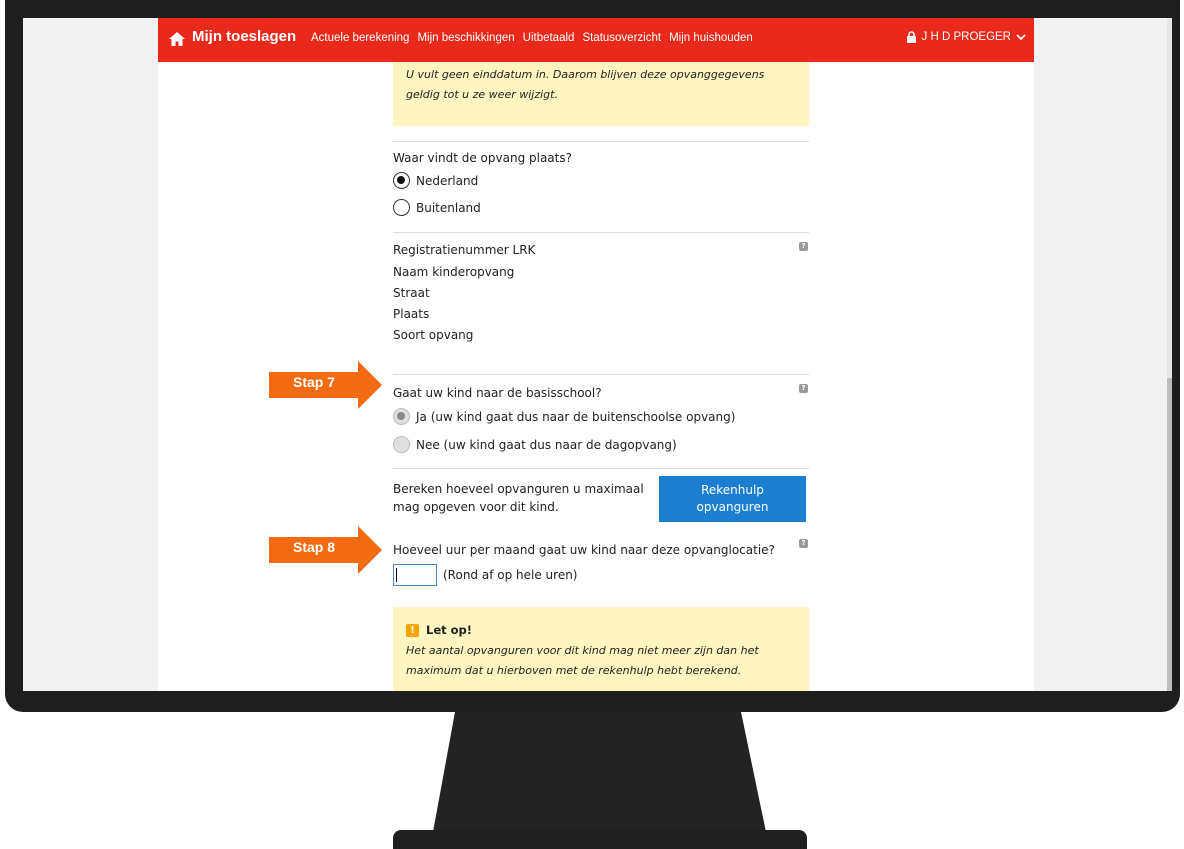 Image resolution: width=1184 pixels, height=849 pixels. What do you see at coordinates (313, 382) in the screenshot?
I see `step-7-label: Stap 7` at bounding box center [313, 382].